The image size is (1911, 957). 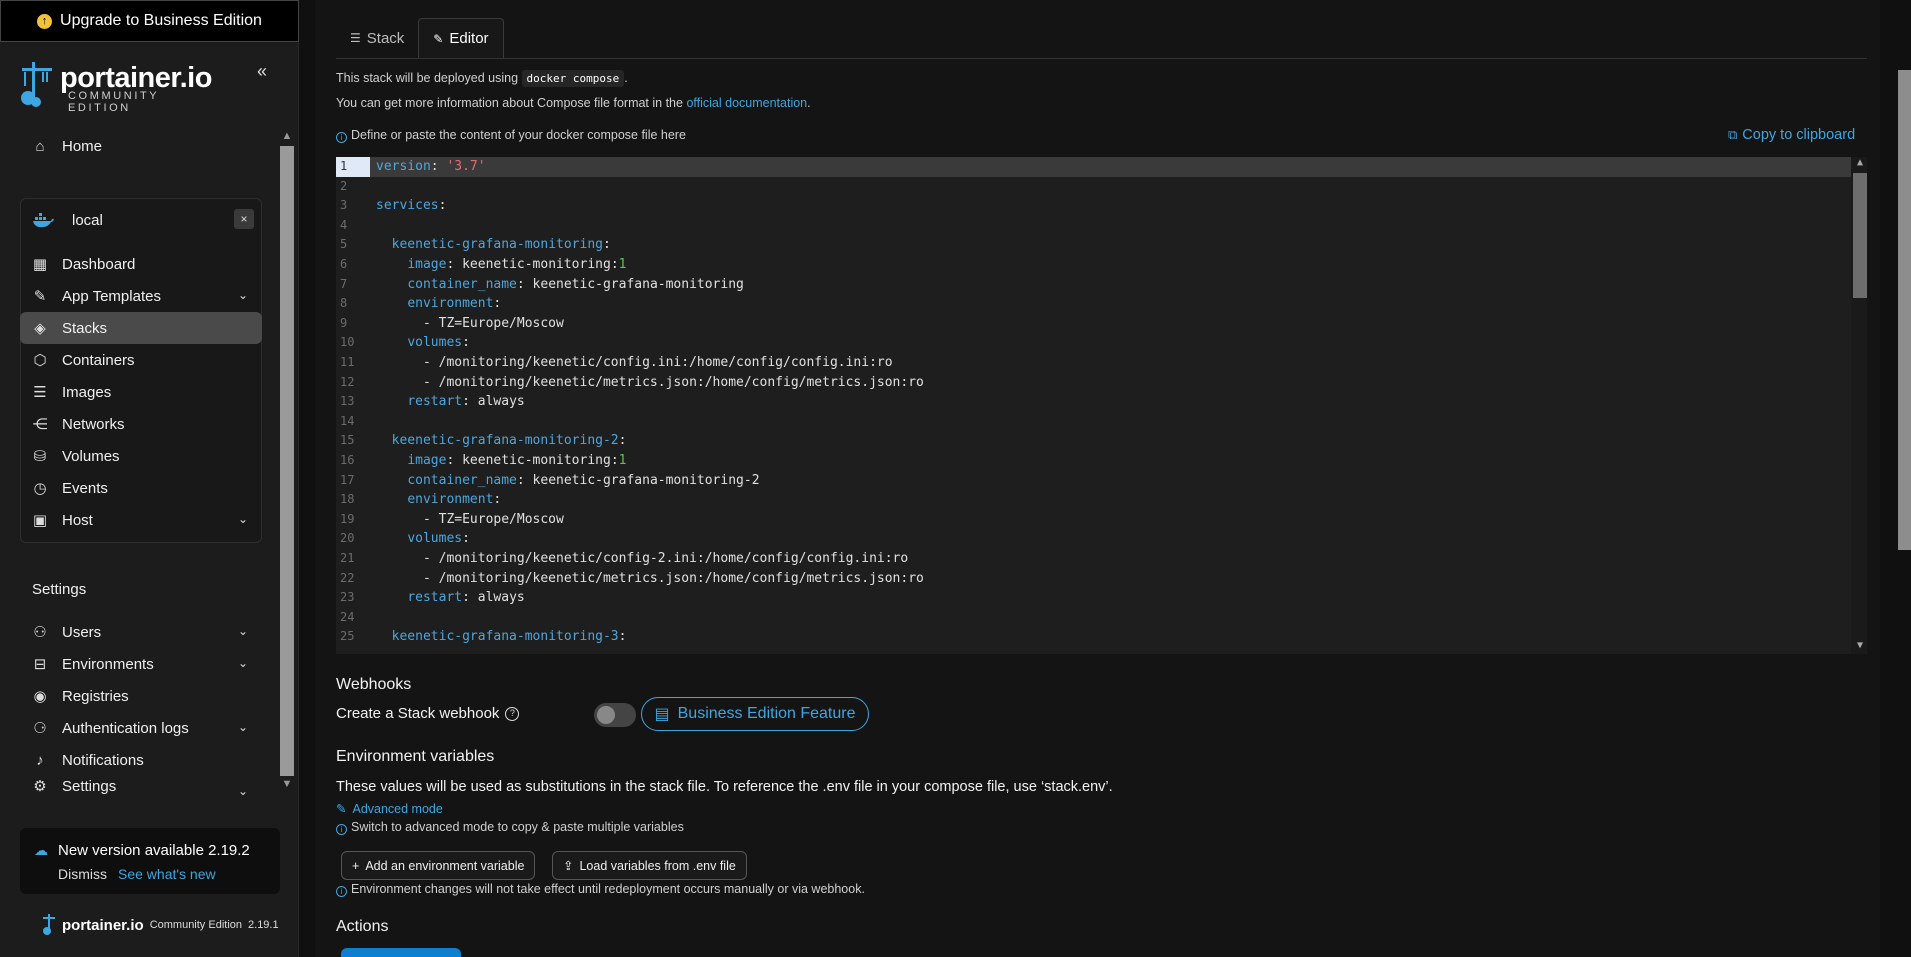 What do you see at coordinates (167, 874) in the screenshot?
I see `whats-new-link: See what's new` at bounding box center [167, 874].